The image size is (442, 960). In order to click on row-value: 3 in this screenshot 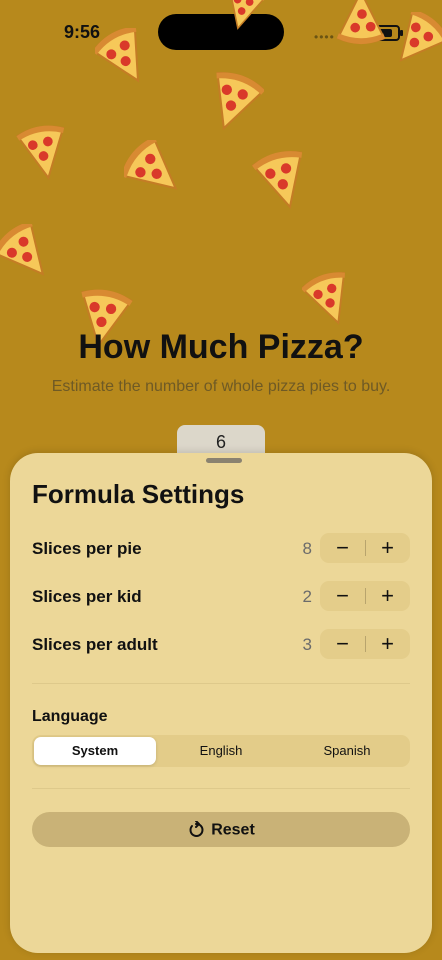, I will do `click(307, 644)`.